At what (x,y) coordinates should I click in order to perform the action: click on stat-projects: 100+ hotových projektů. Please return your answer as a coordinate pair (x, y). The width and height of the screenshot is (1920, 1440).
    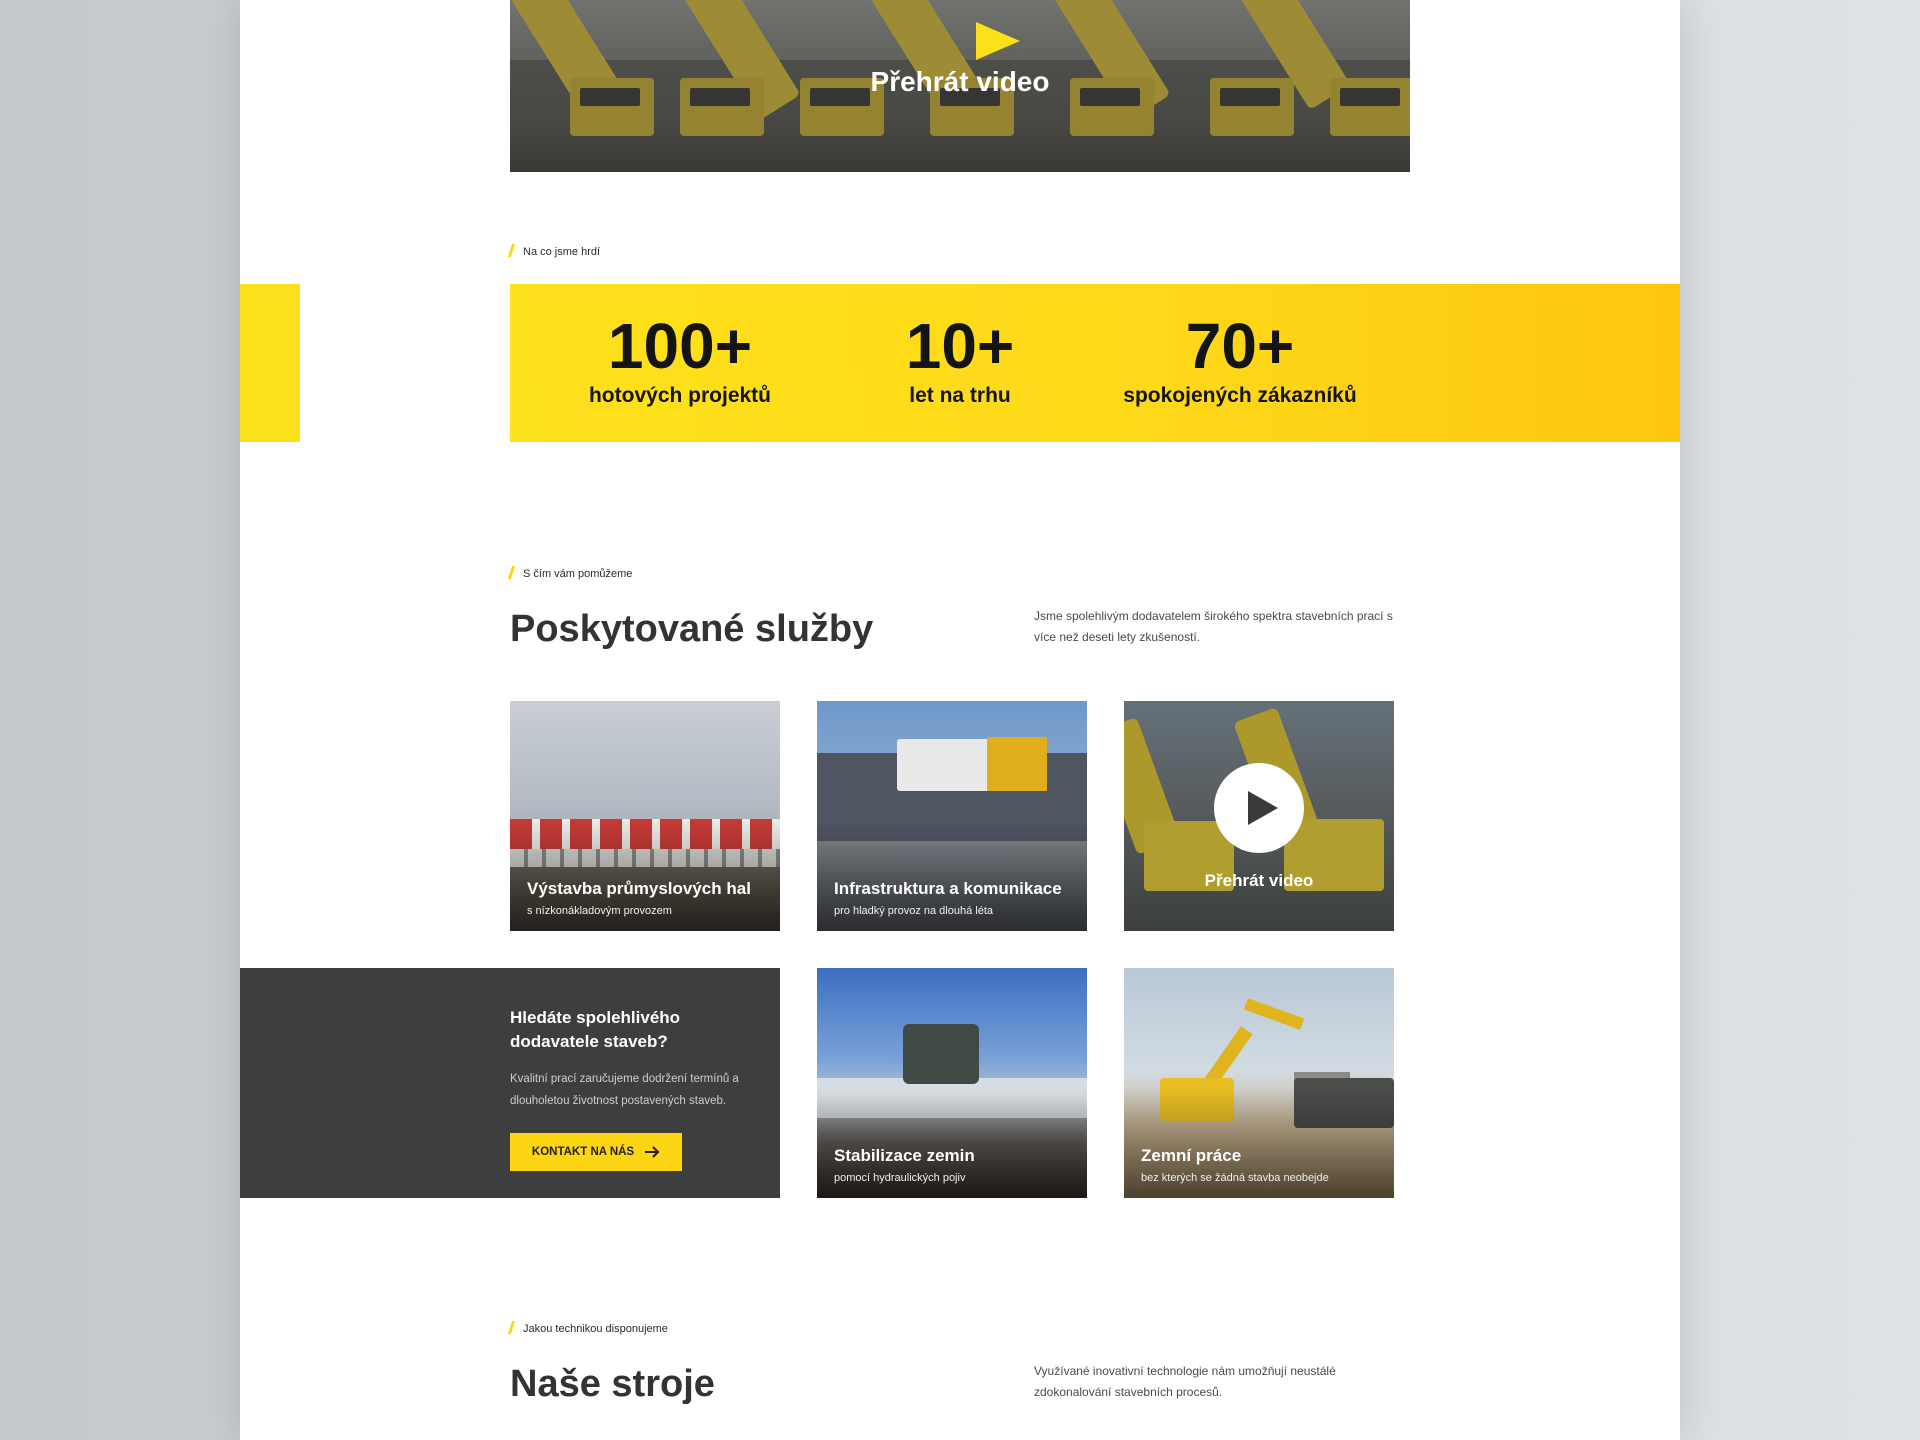
    Looking at the image, I should click on (680, 361).